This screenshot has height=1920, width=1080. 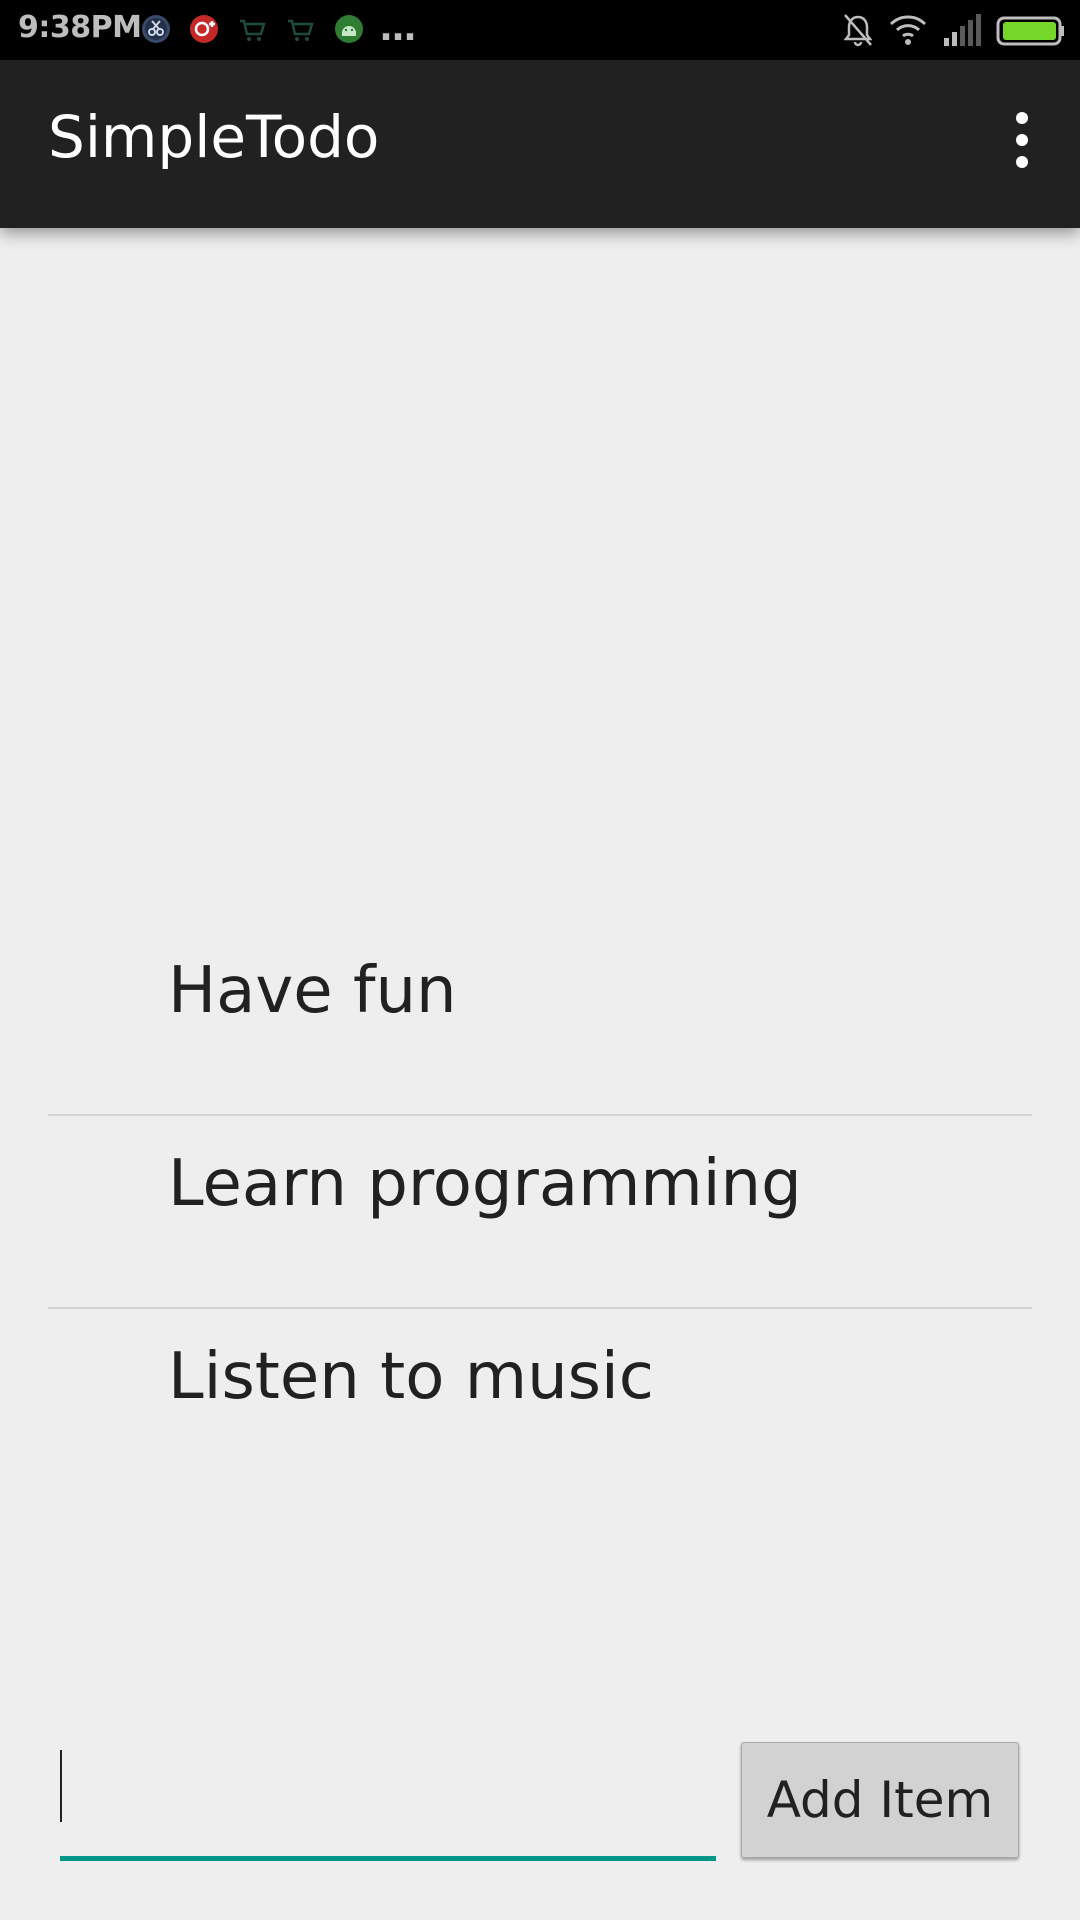 I want to click on list-item: Have fun, so click(x=540, y=1019).